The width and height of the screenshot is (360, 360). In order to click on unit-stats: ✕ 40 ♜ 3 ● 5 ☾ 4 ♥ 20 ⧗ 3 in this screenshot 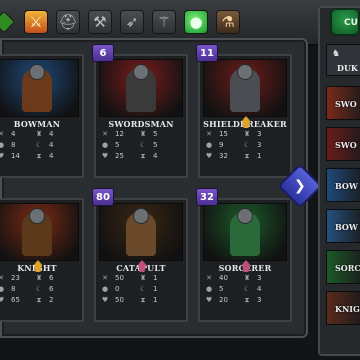, I will do `click(246, 289)`.